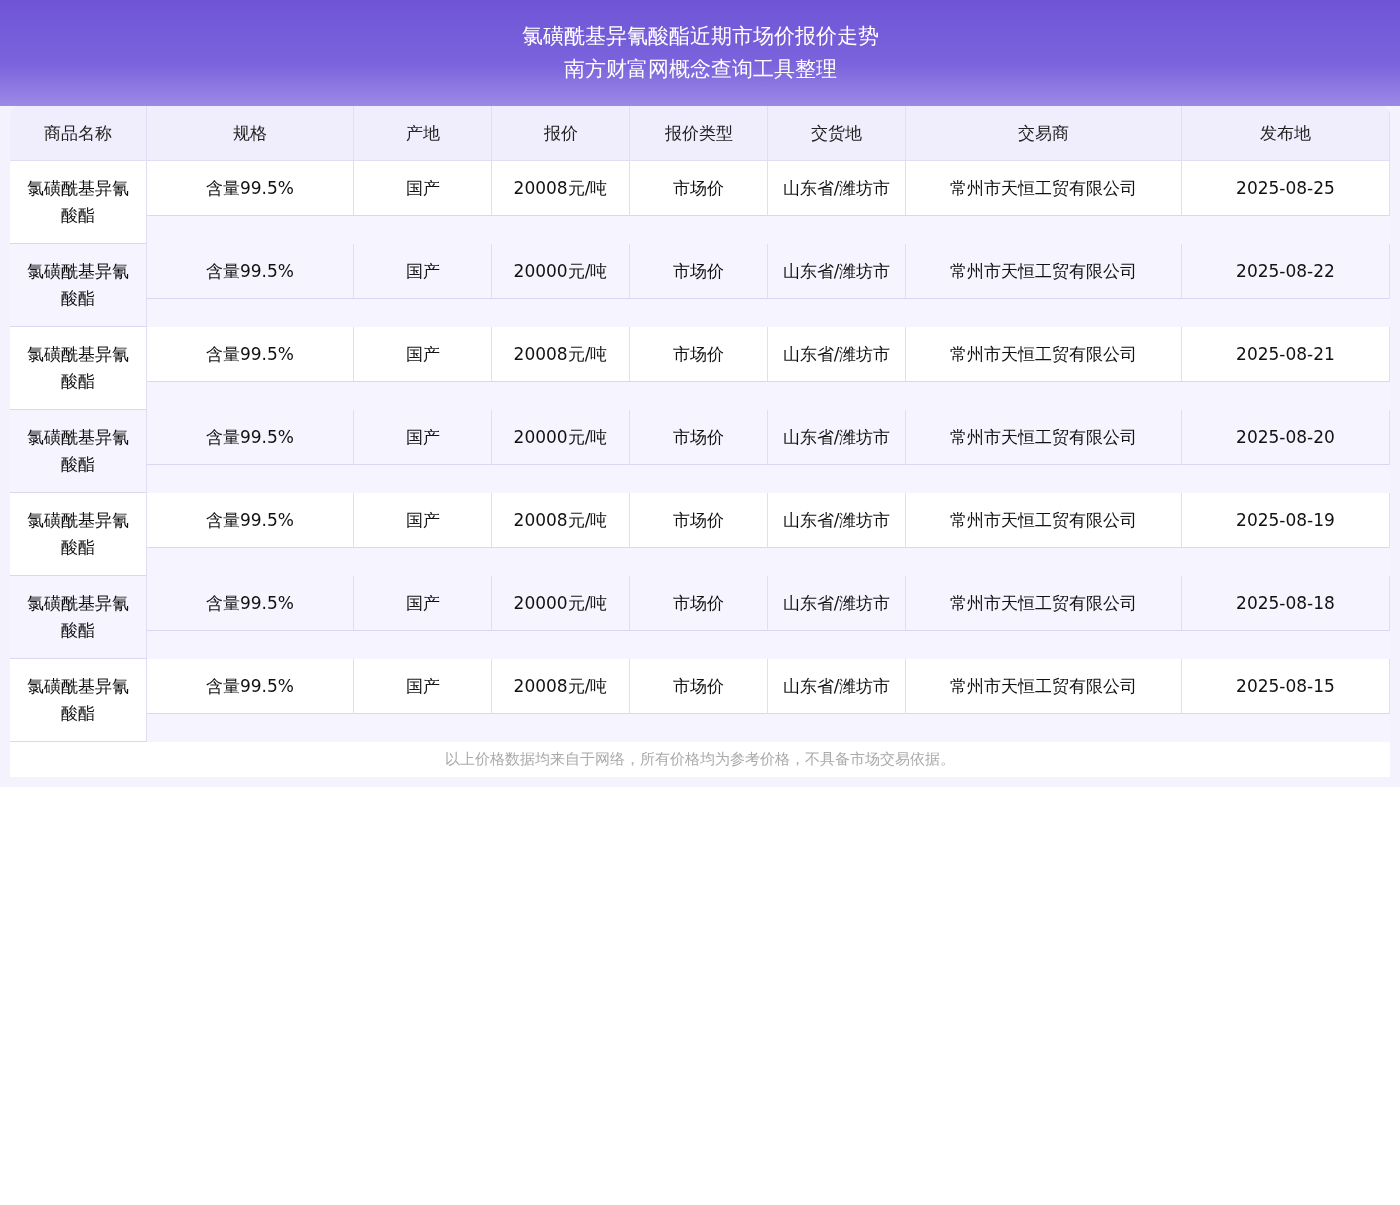 This screenshot has width=1400, height=1205. What do you see at coordinates (561, 133) in the screenshot?
I see `column-header: 报价` at bounding box center [561, 133].